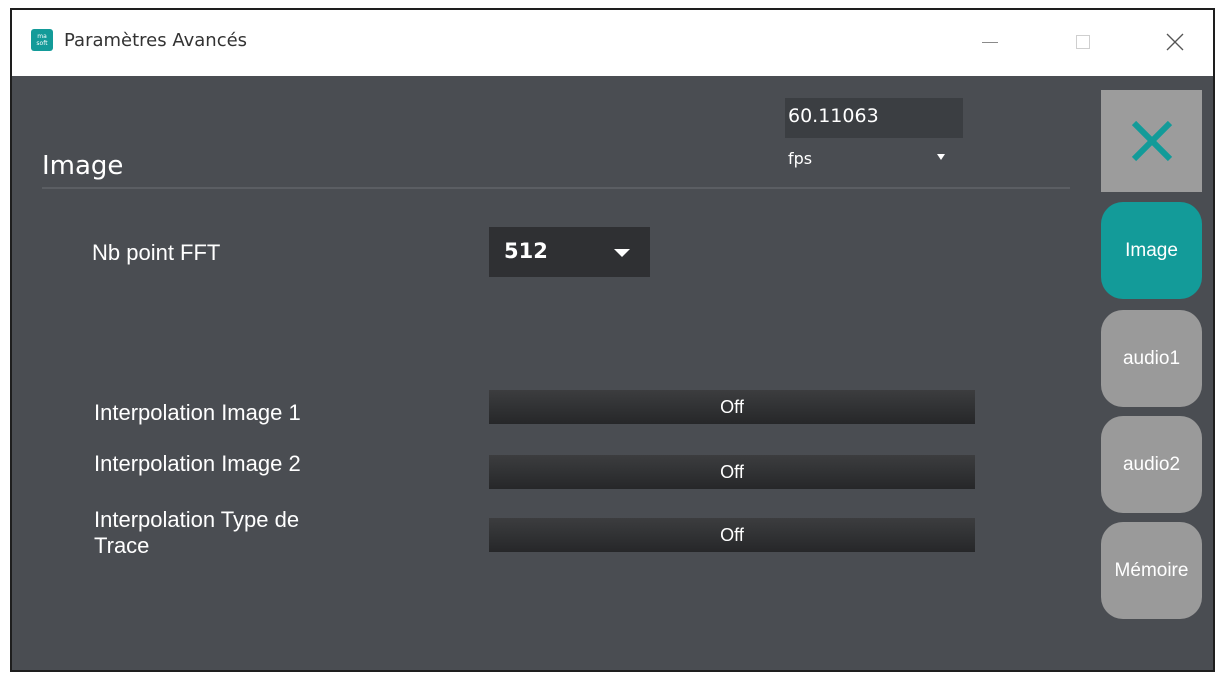  Describe the element at coordinates (1151, 250) in the screenshot. I see `tab-image: Image` at that location.